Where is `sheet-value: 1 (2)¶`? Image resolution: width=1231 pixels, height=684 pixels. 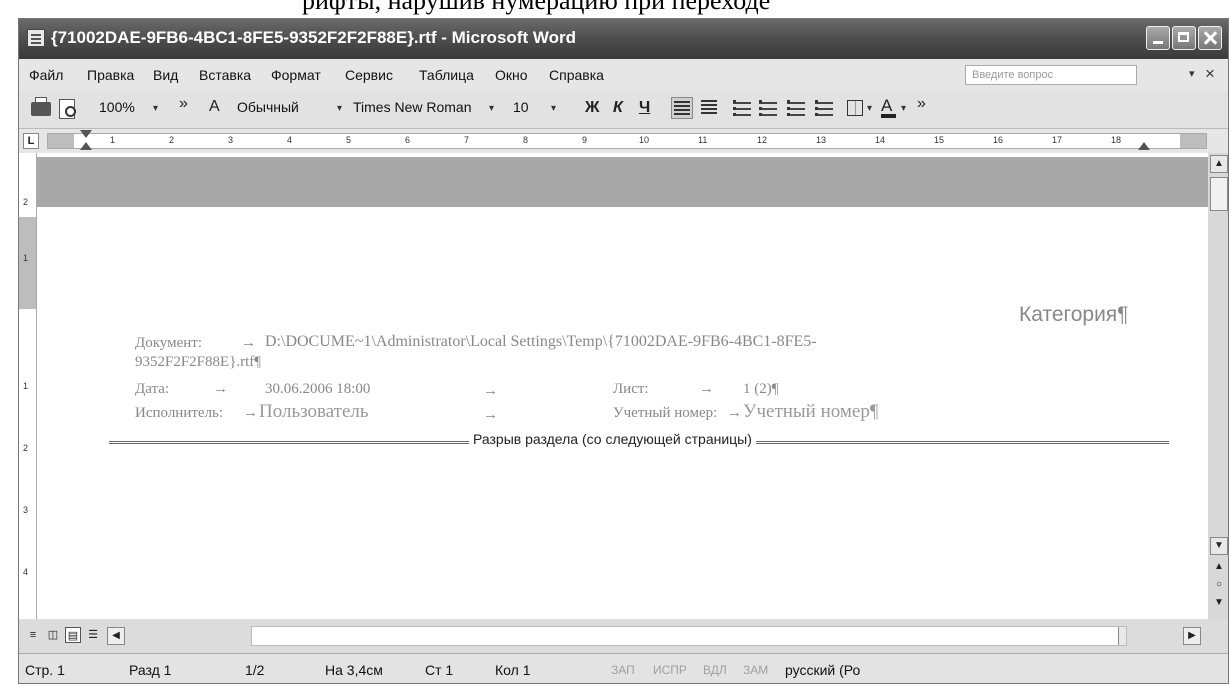
sheet-value: 1 (2)¶ is located at coordinates (761, 389).